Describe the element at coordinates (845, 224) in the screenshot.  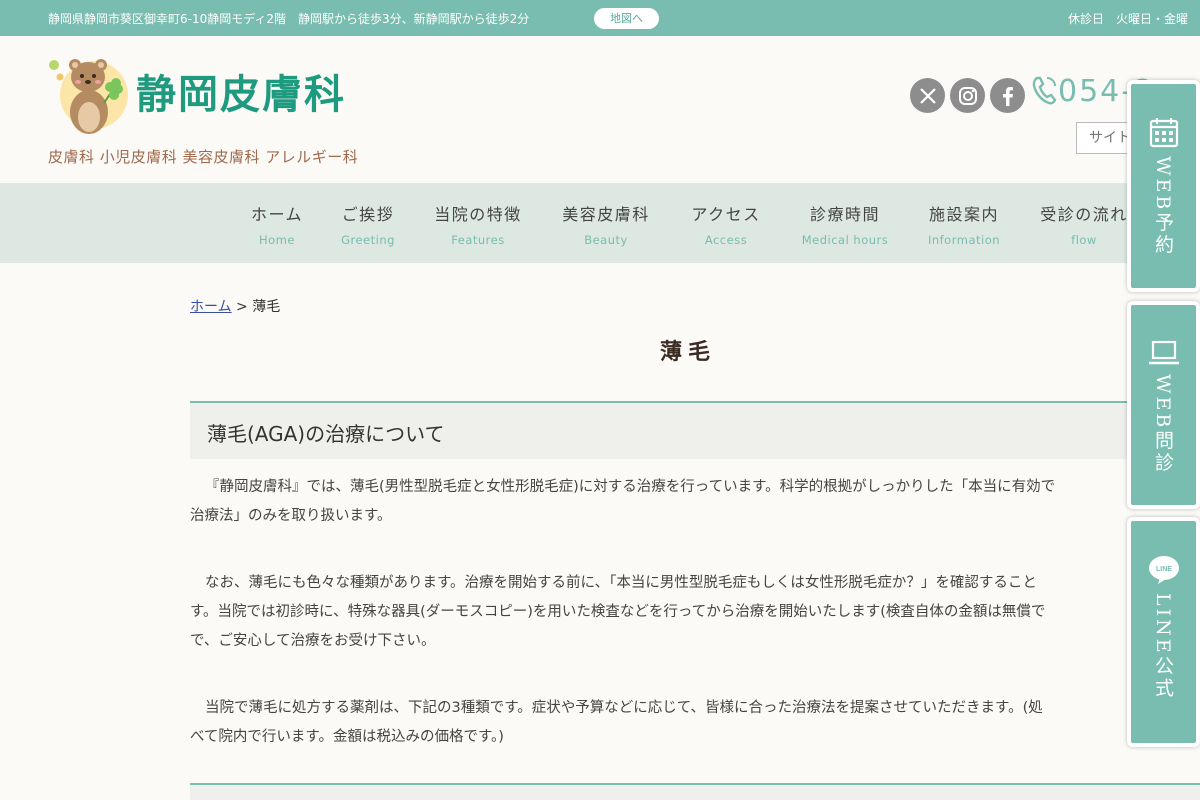
I see `nav-item-medical-hours: 診療時間 Medical hours` at that location.